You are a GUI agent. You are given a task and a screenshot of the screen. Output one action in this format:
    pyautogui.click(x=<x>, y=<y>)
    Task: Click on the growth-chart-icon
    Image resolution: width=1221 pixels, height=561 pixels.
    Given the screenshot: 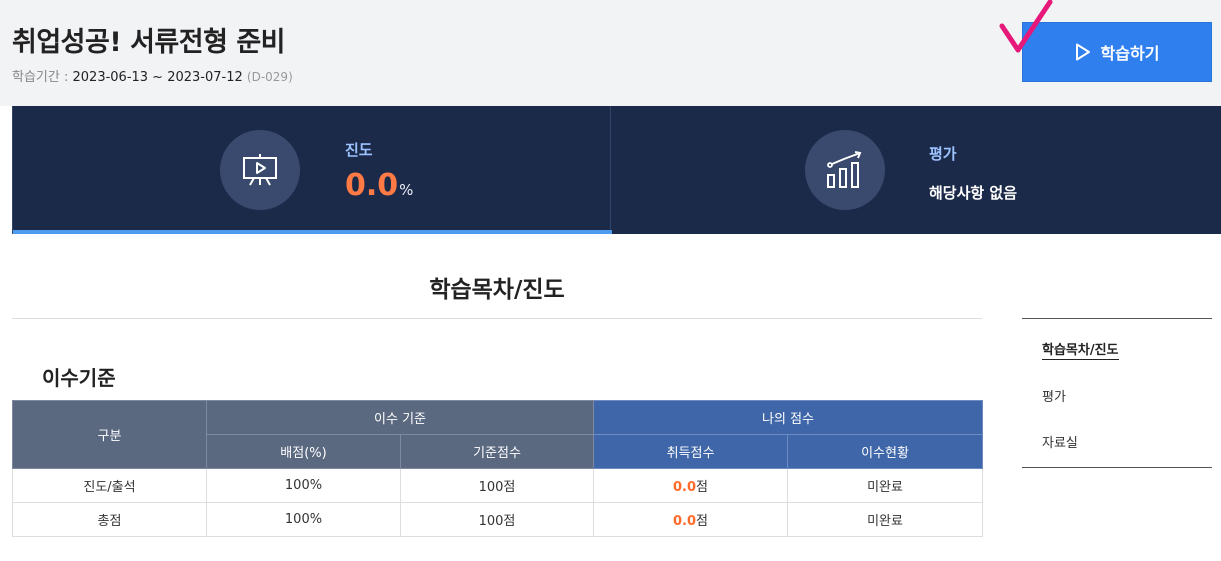 What is the action you would take?
    pyautogui.click(x=844, y=169)
    